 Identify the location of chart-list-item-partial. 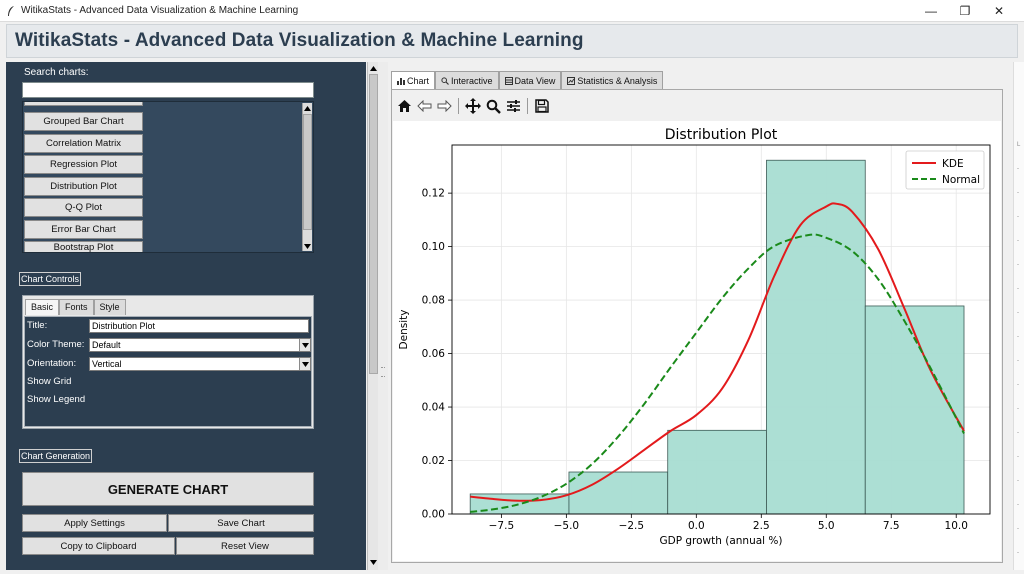
(83, 104).